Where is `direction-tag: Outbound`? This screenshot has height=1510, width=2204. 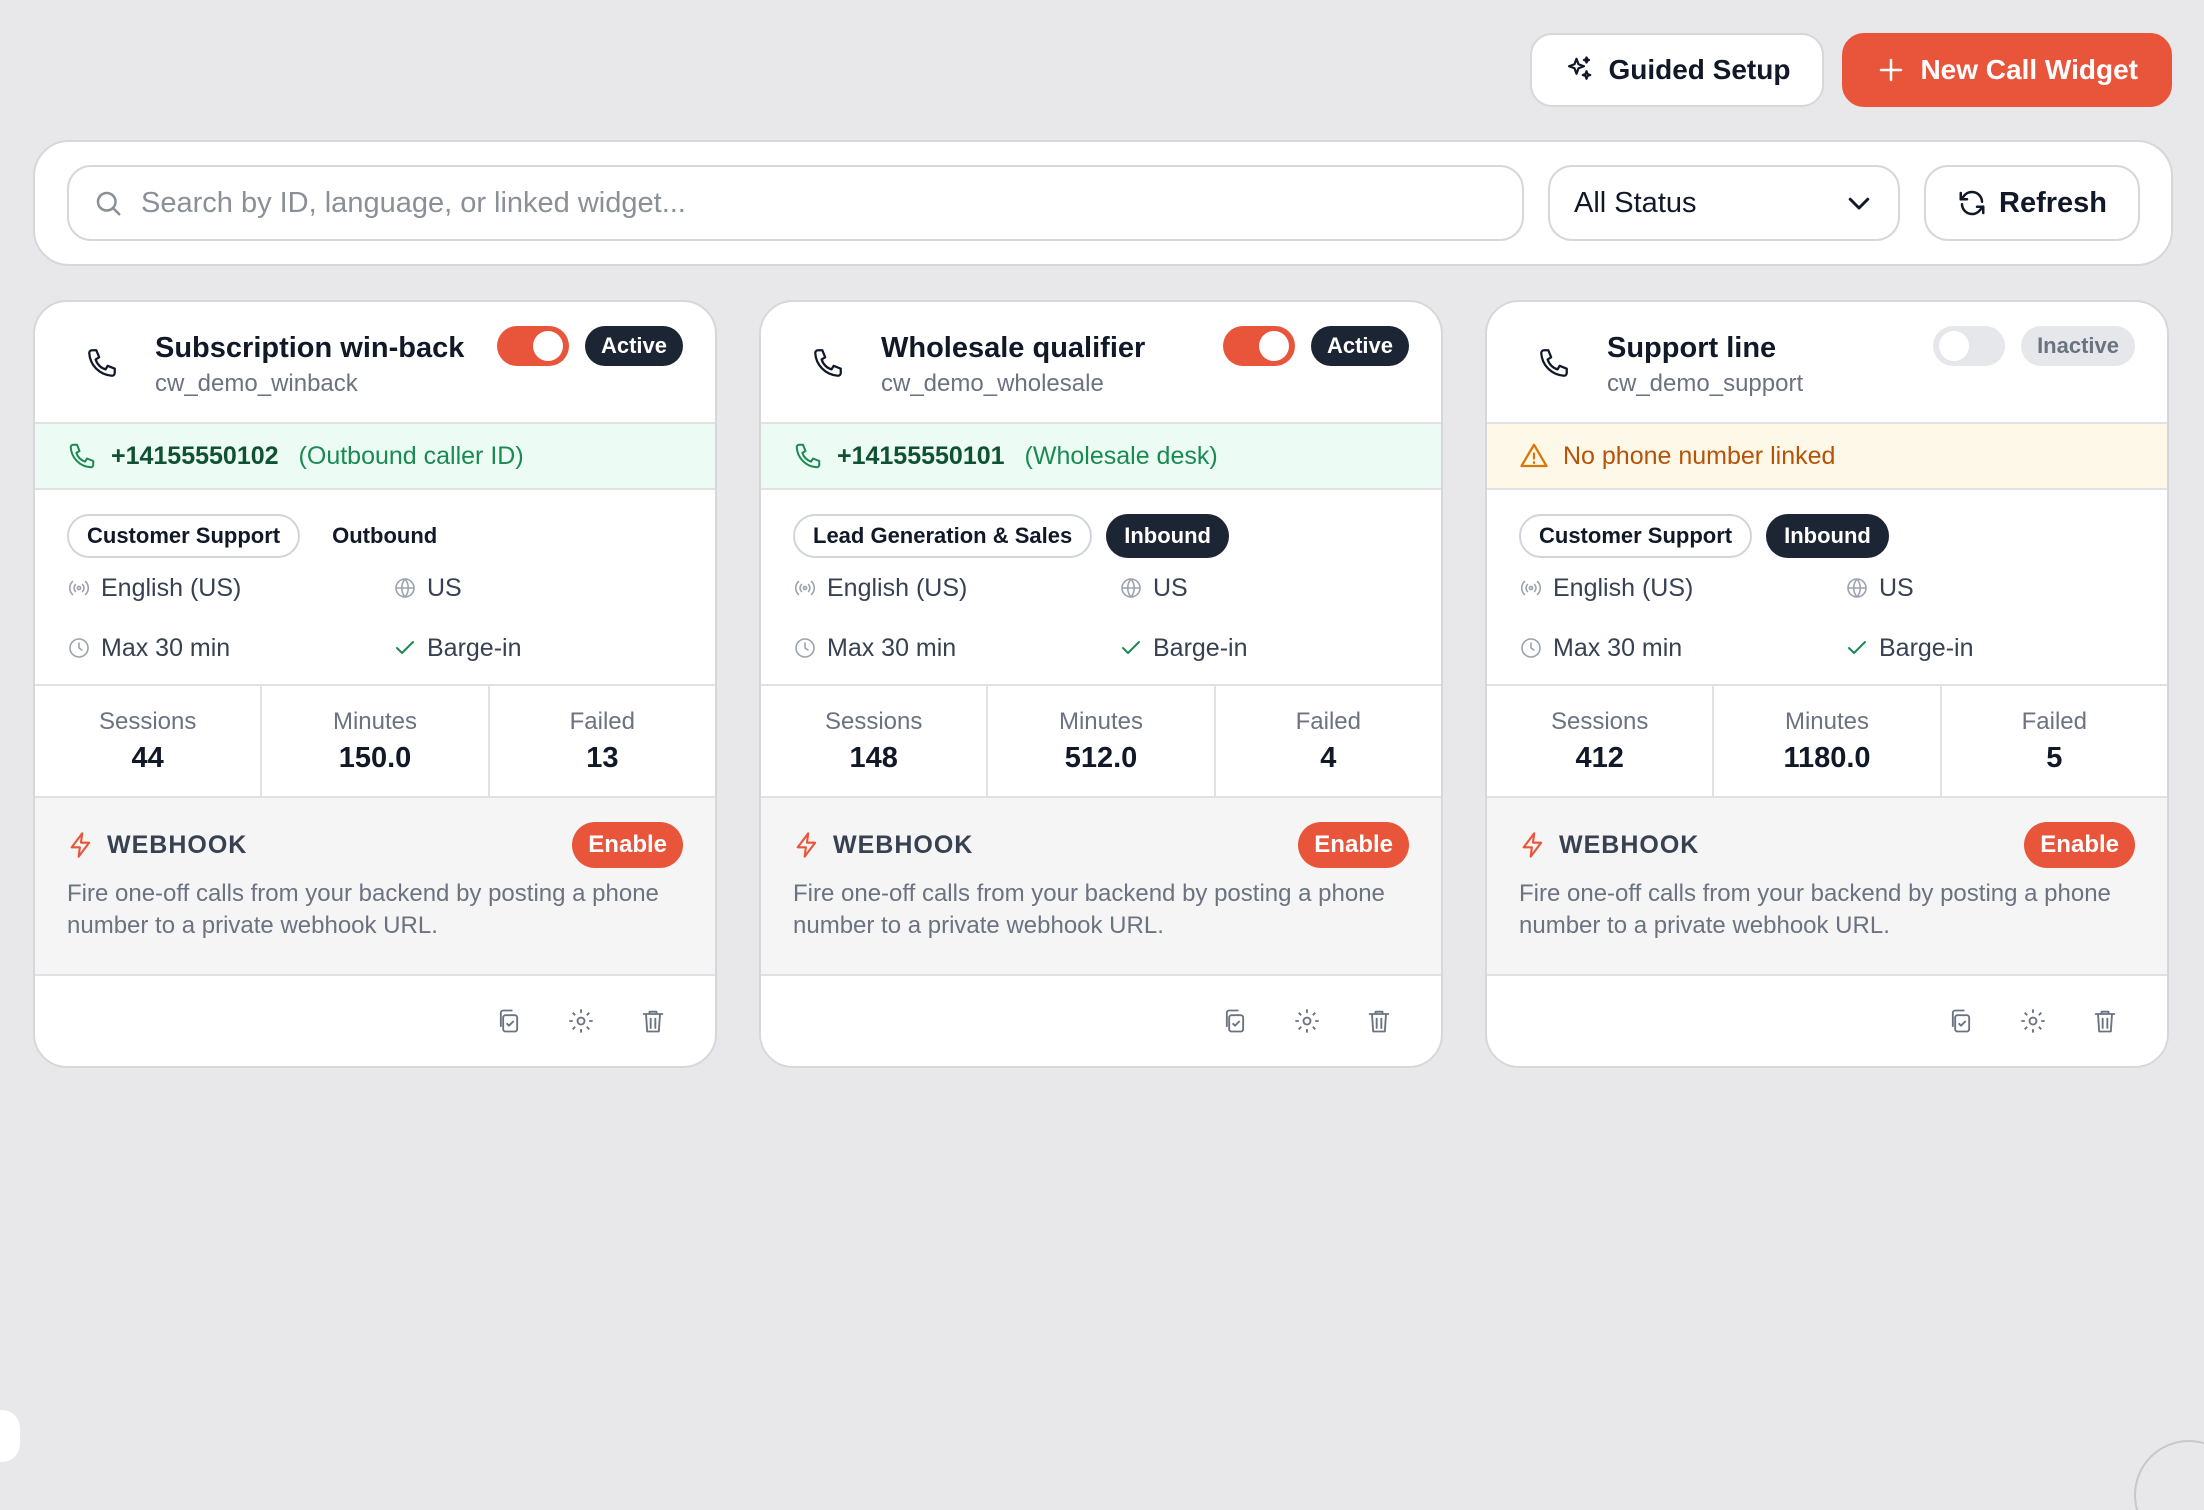 direction-tag: Outbound is located at coordinates (385, 535).